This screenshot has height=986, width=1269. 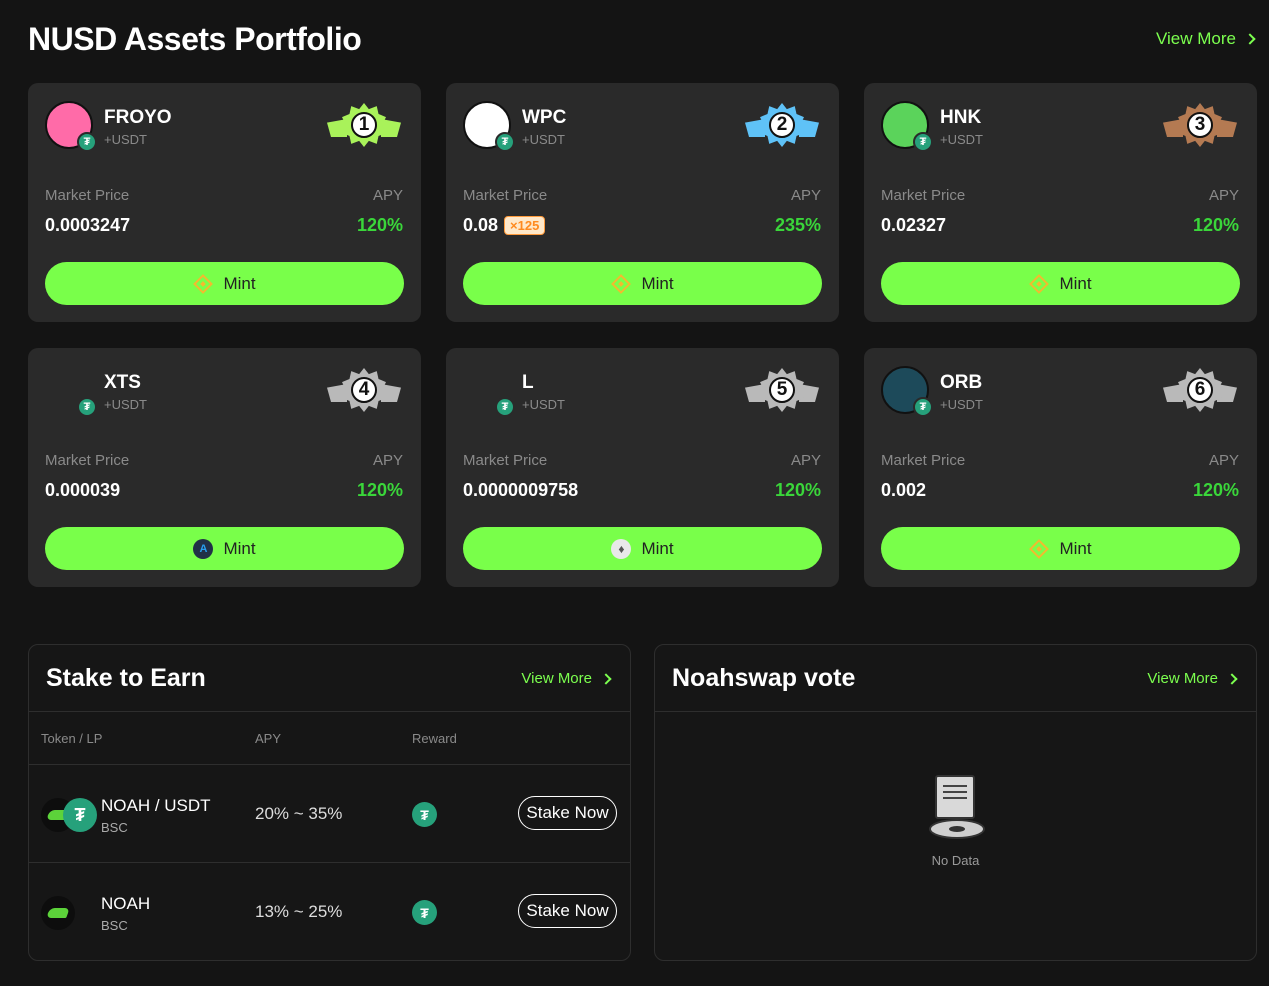 I want to click on rank-medal-icon: 1, so click(x=364, y=126).